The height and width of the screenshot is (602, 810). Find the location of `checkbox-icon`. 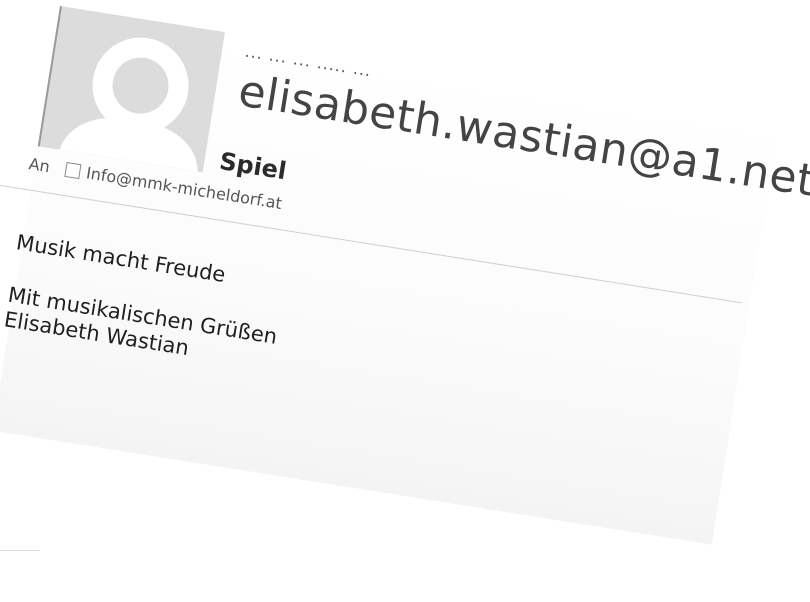

checkbox-icon is located at coordinates (73, 170).